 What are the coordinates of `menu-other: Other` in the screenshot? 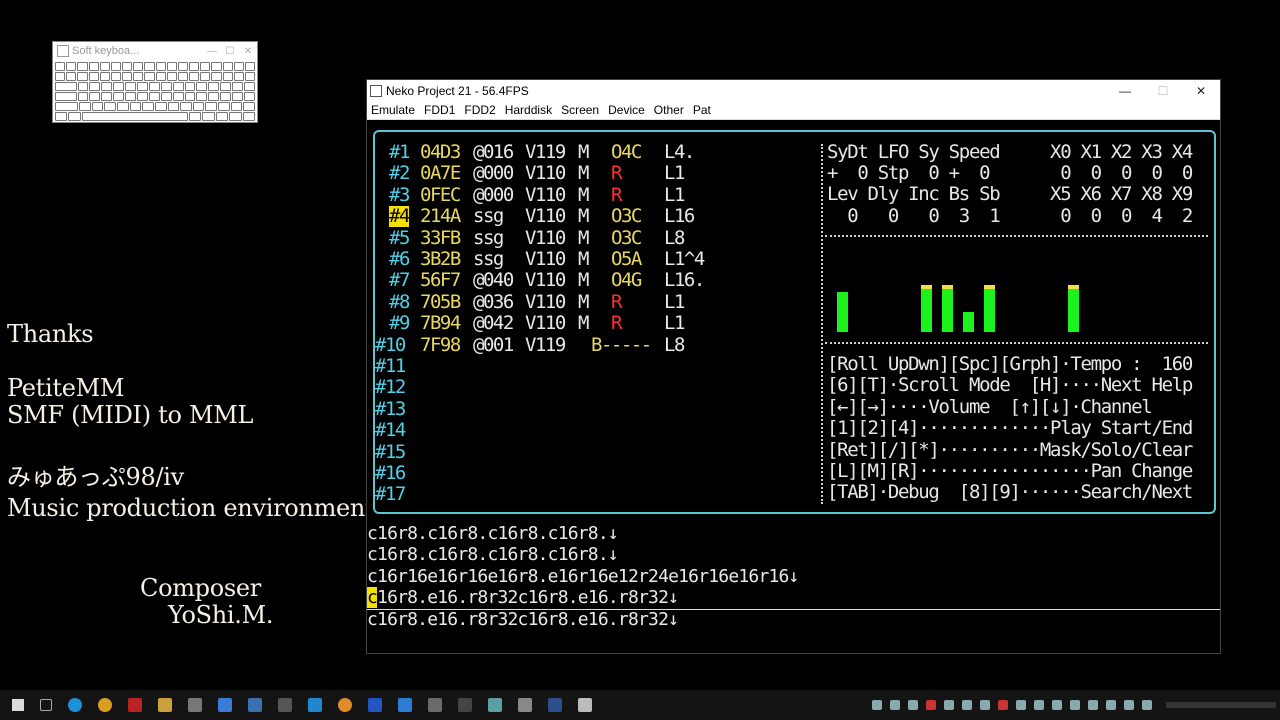 It's located at (669, 110).